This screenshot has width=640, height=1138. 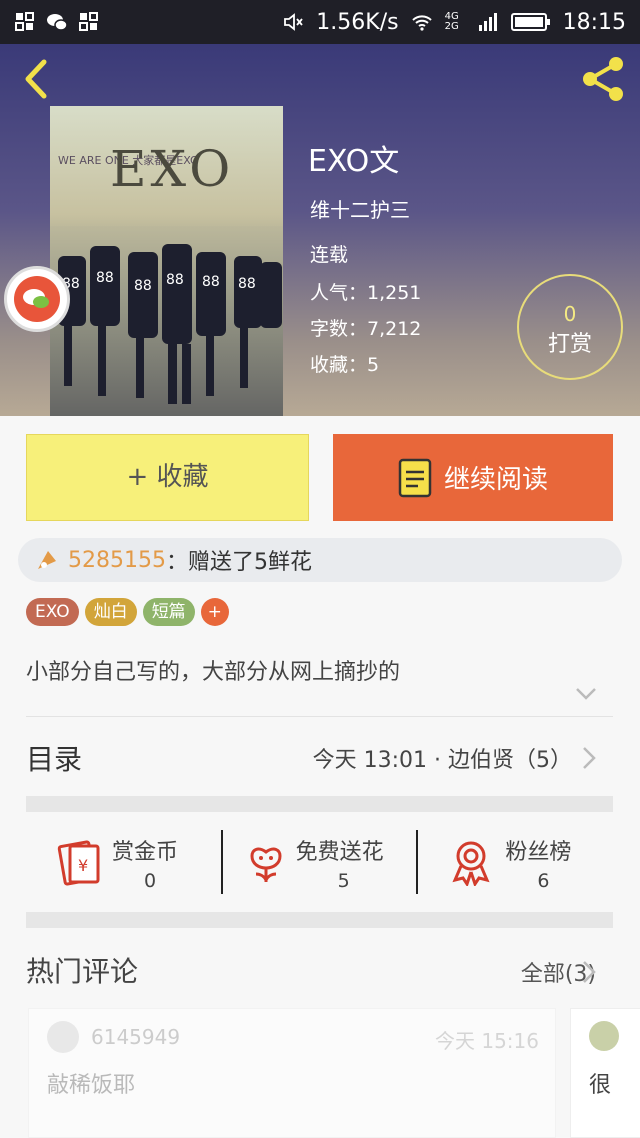 I want to click on add-favorite-button: + 收藏, so click(x=167, y=477).